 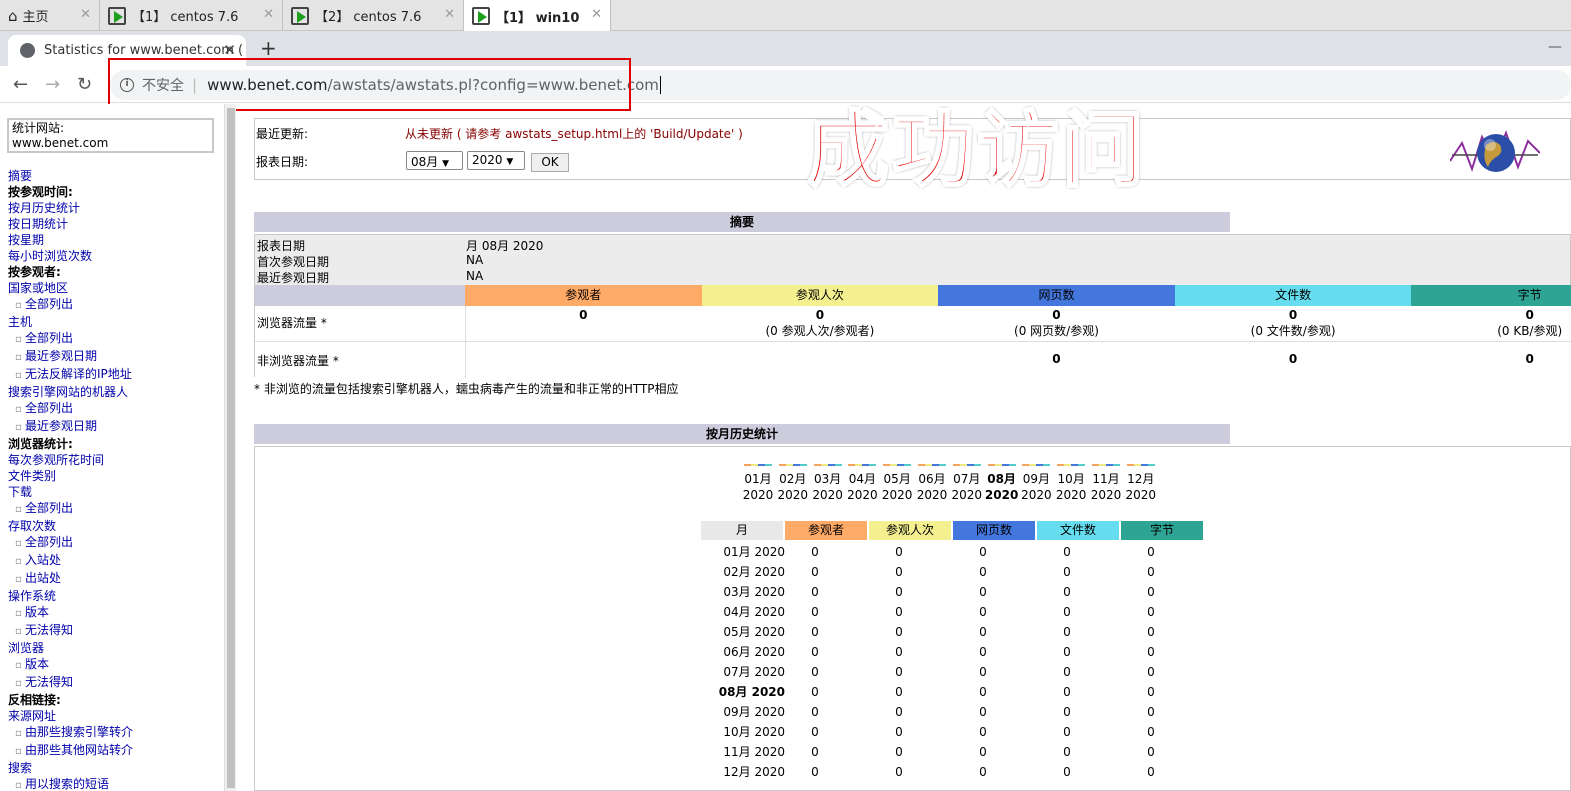 What do you see at coordinates (84, 84) in the screenshot?
I see `reload-icon: ↻` at bounding box center [84, 84].